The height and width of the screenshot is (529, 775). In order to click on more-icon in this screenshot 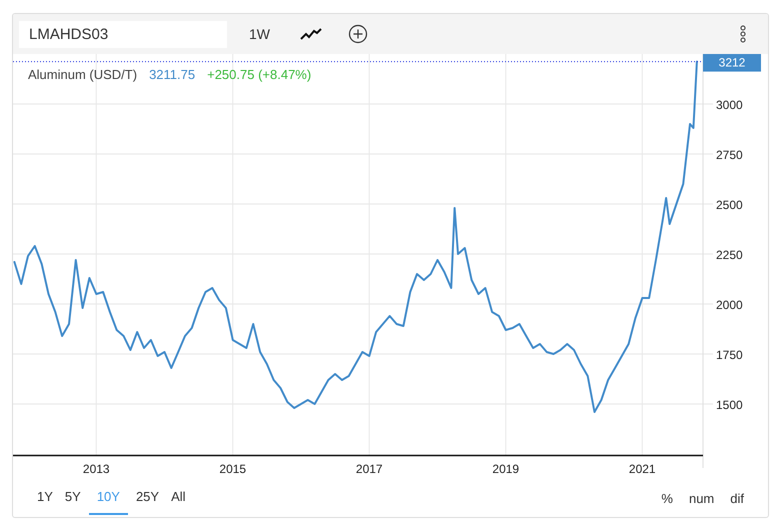, I will do `click(743, 34)`.